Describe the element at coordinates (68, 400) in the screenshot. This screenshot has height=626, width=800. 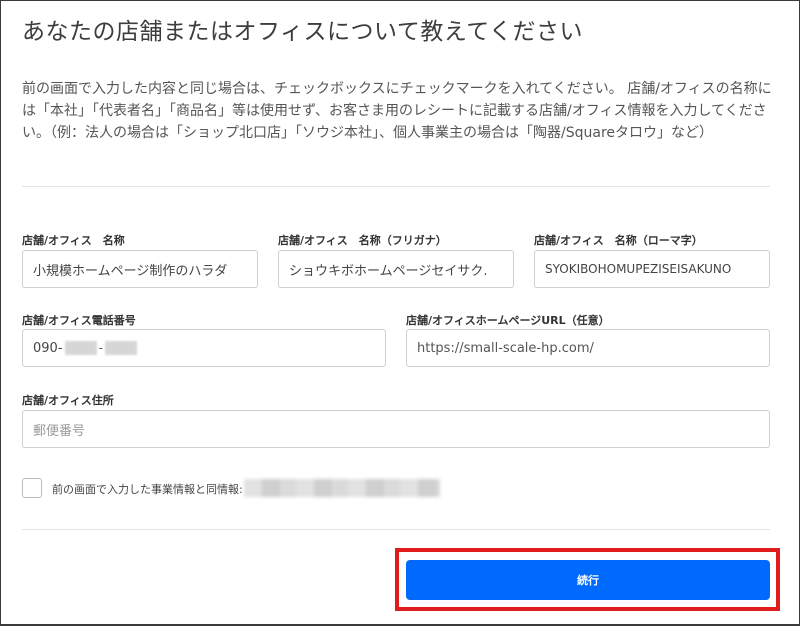
I see `address-label: 店舗/オフィス住所` at that location.